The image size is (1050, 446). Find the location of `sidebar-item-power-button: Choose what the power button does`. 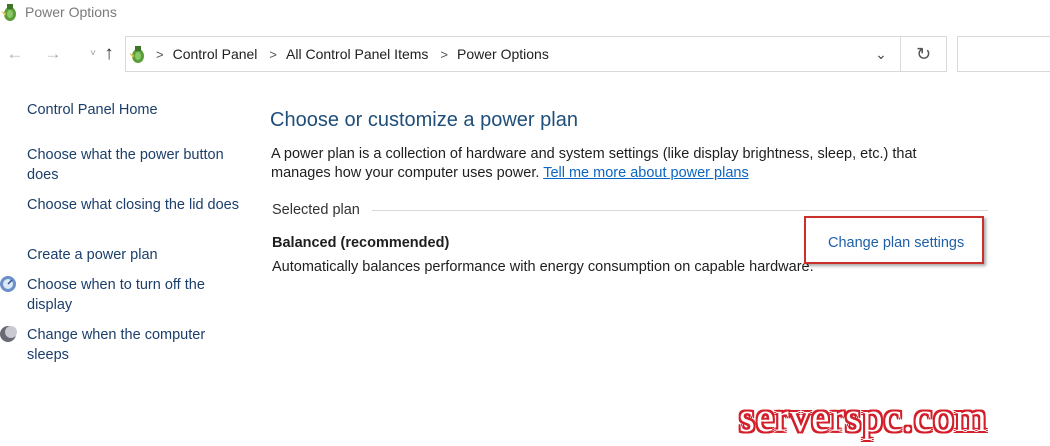

sidebar-item-power-button: Choose what the power button does is located at coordinates (134, 165).